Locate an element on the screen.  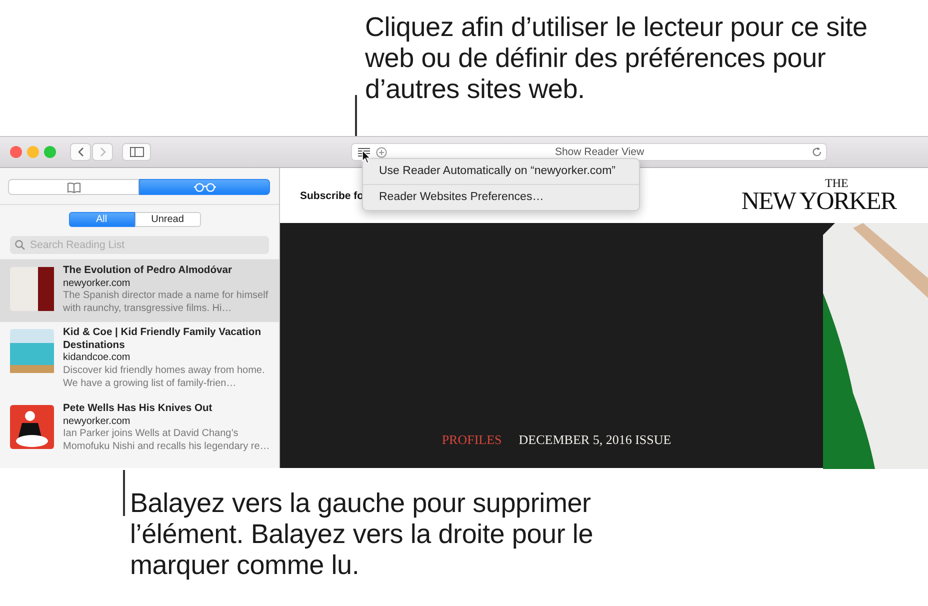
article-site: kidandcoe.com is located at coordinates (97, 359).